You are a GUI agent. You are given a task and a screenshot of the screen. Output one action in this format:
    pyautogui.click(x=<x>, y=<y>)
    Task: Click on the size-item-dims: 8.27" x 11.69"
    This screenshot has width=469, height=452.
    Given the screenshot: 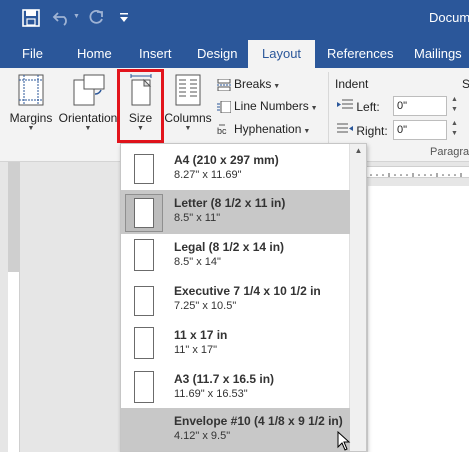 What is the action you would take?
    pyautogui.click(x=208, y=175)
    